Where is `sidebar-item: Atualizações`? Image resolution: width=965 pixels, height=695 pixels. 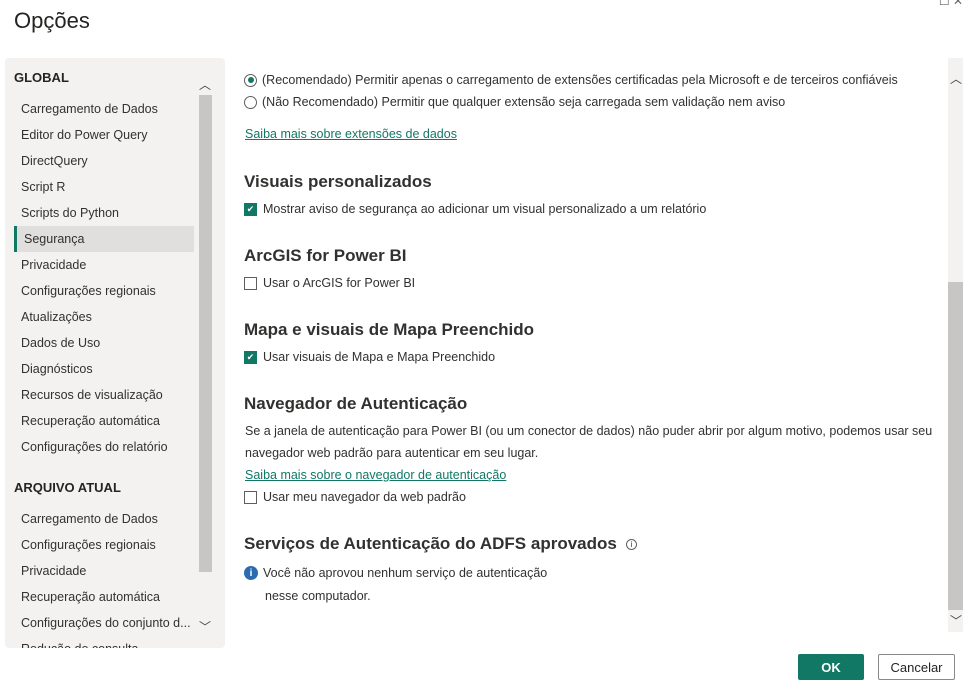
sidebar-item: Atualizações is located at coordinates (109, 317).